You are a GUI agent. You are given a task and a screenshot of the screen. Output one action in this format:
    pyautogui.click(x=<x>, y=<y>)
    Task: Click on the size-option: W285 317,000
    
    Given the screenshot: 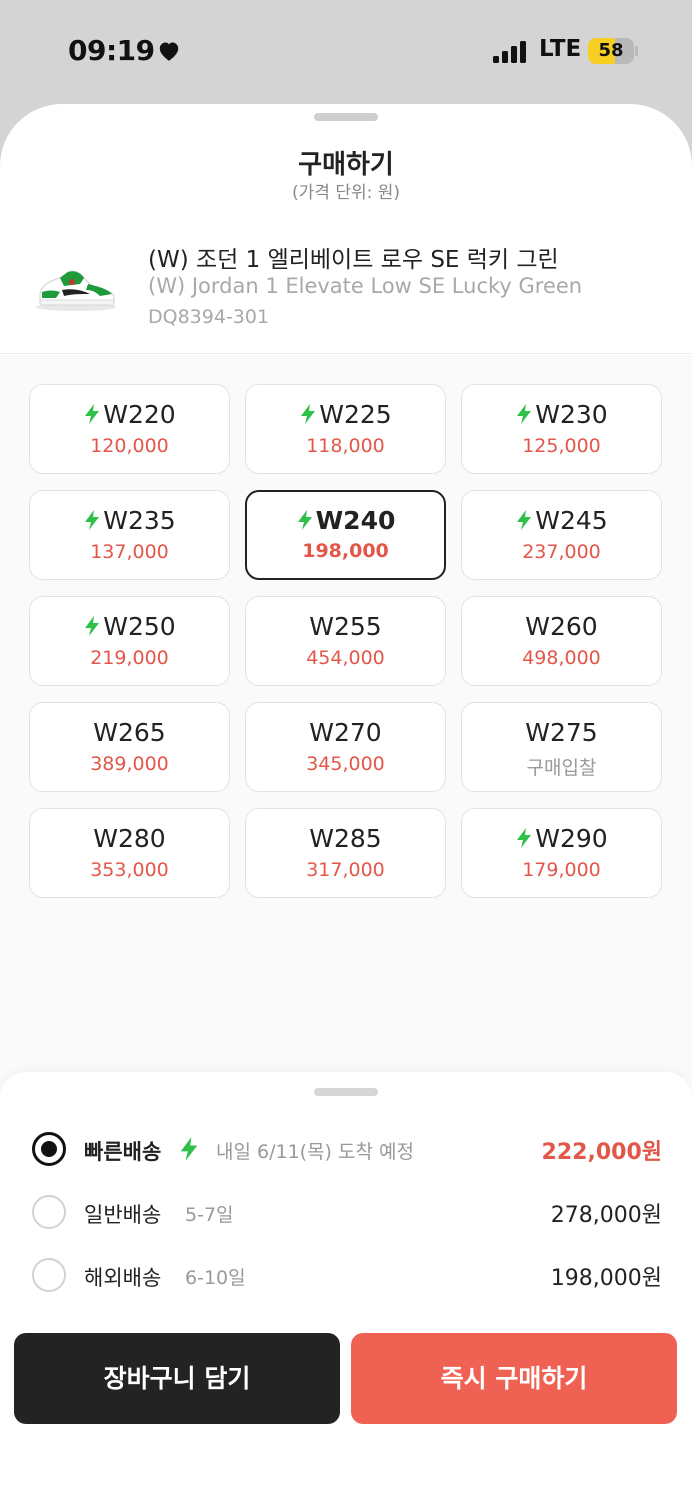 What is the action you would take?
    pyautogui.click(x=345, y=853)
    